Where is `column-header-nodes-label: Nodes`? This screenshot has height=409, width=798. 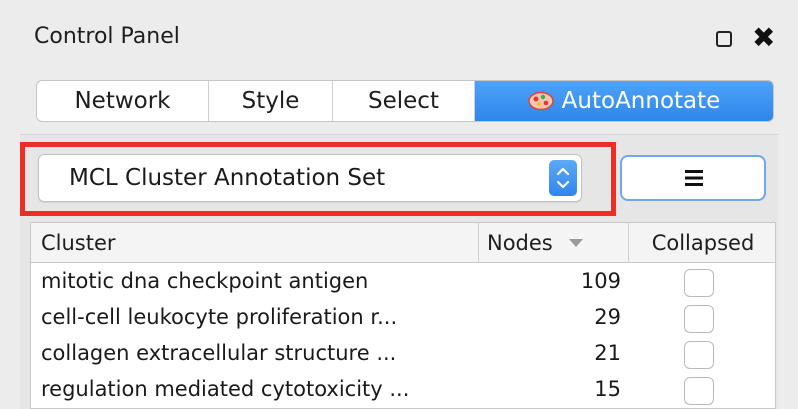
column-header-nodes-label: Nodes is located at coordinates (520, 243).